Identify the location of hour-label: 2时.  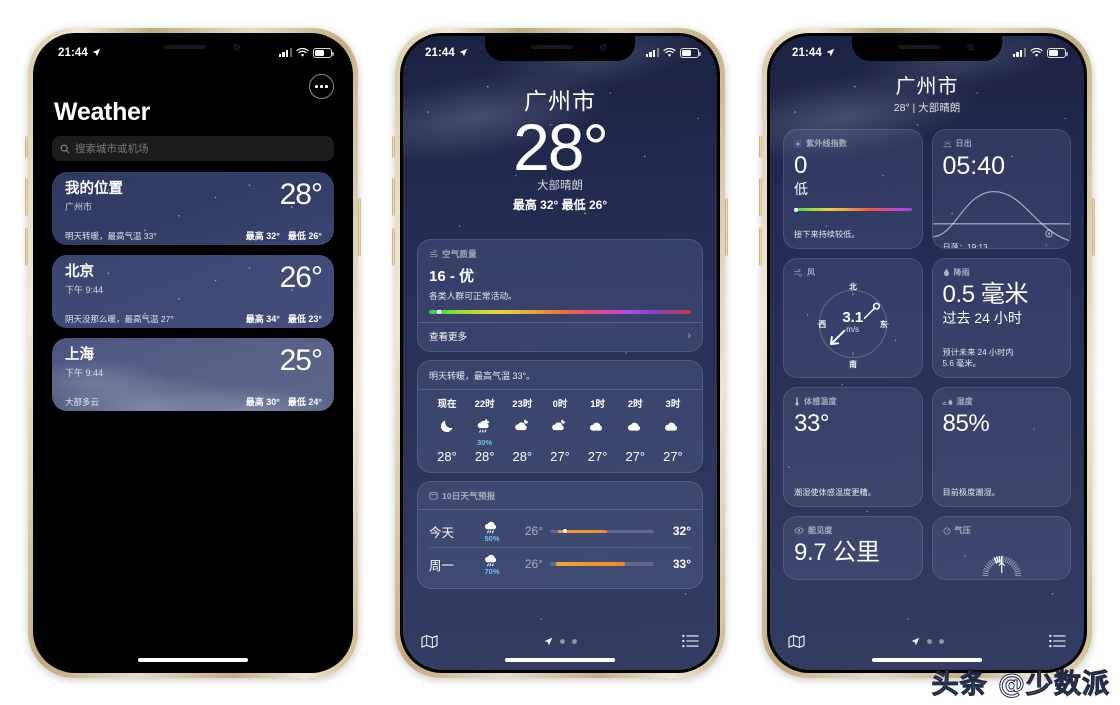
(635, 404).